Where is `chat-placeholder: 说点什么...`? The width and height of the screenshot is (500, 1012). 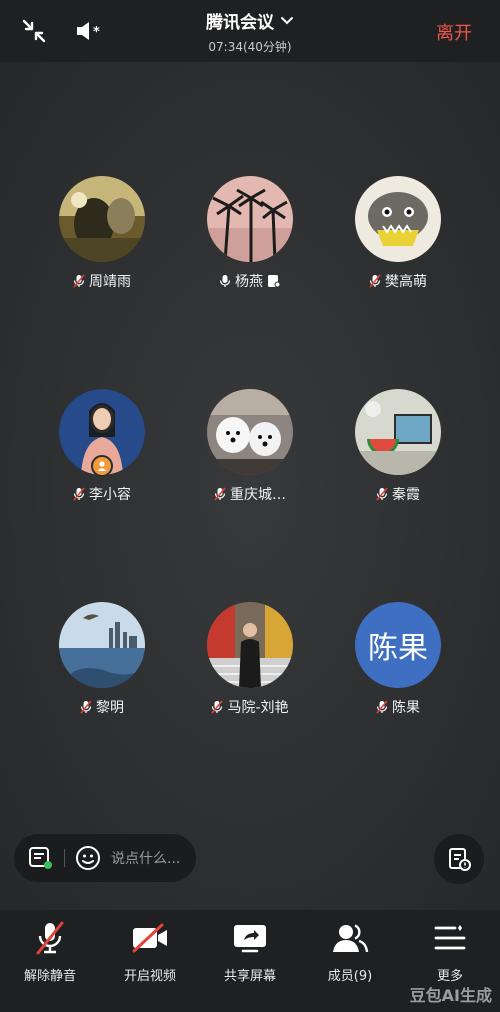 chat-placeholder: 说点什么... is located at coordinates (145, 858).